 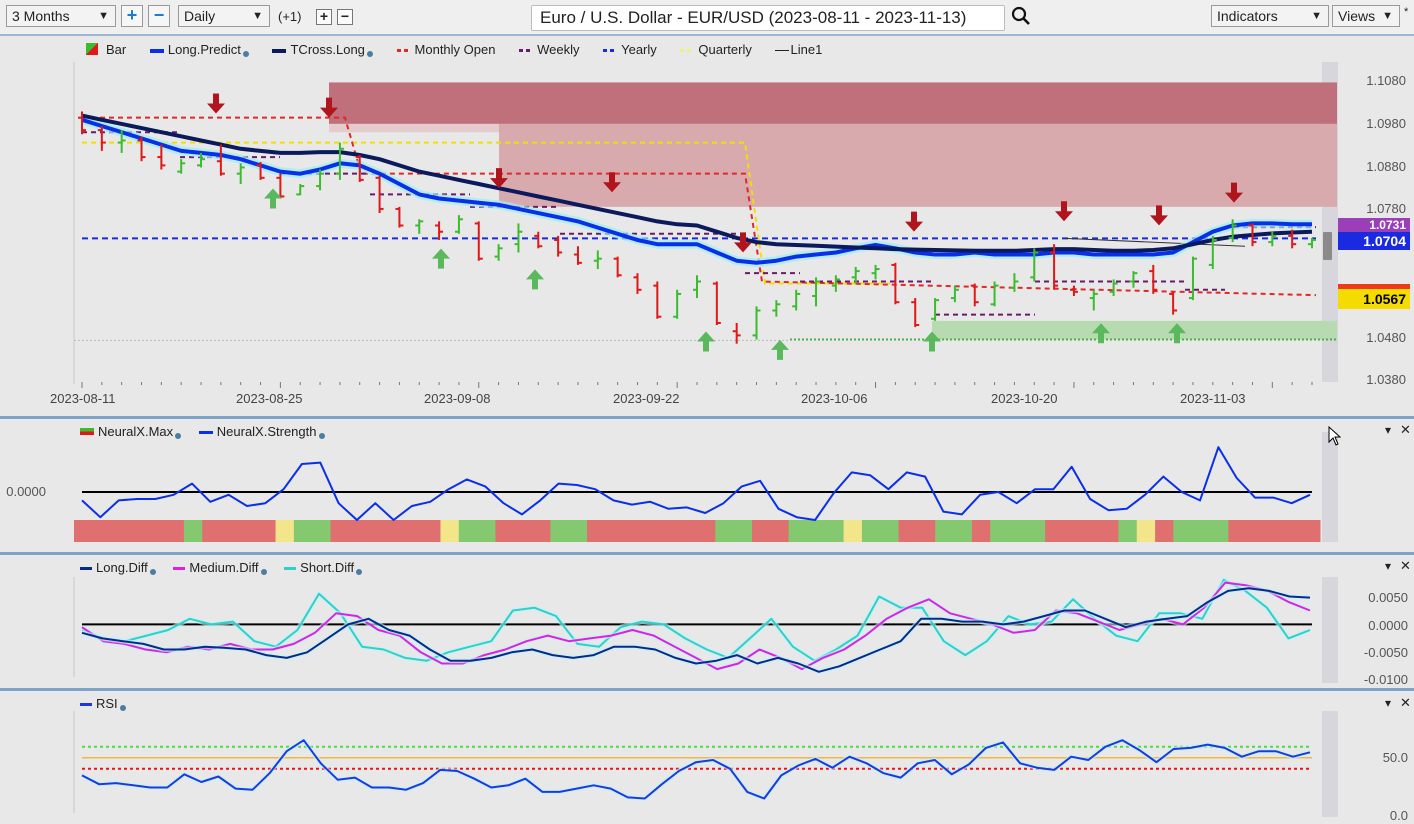 What do you see at coordinates (159, 16) in the screenshot?
I see `range-minus-button: −` at bounding box center [159, 16].